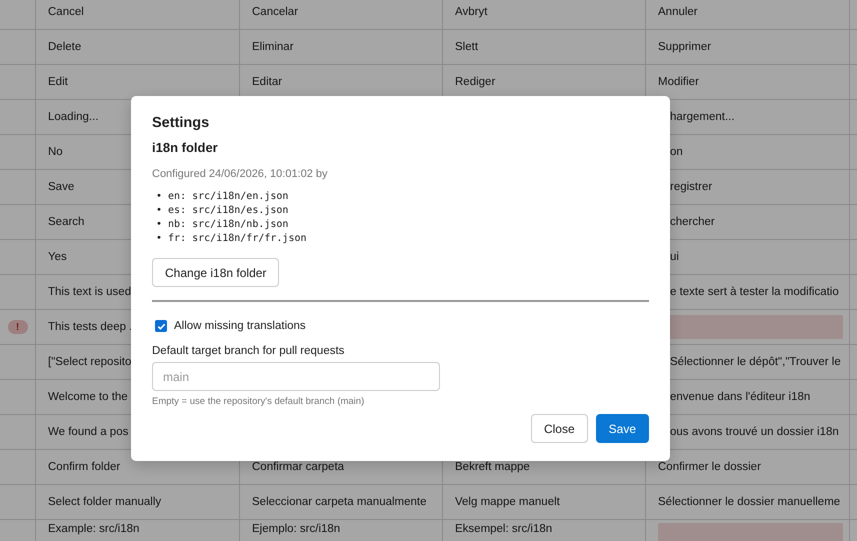 This screenshot has width=857, height=541. I want to click on table-cell: Confirm folder, so click(84, 467).